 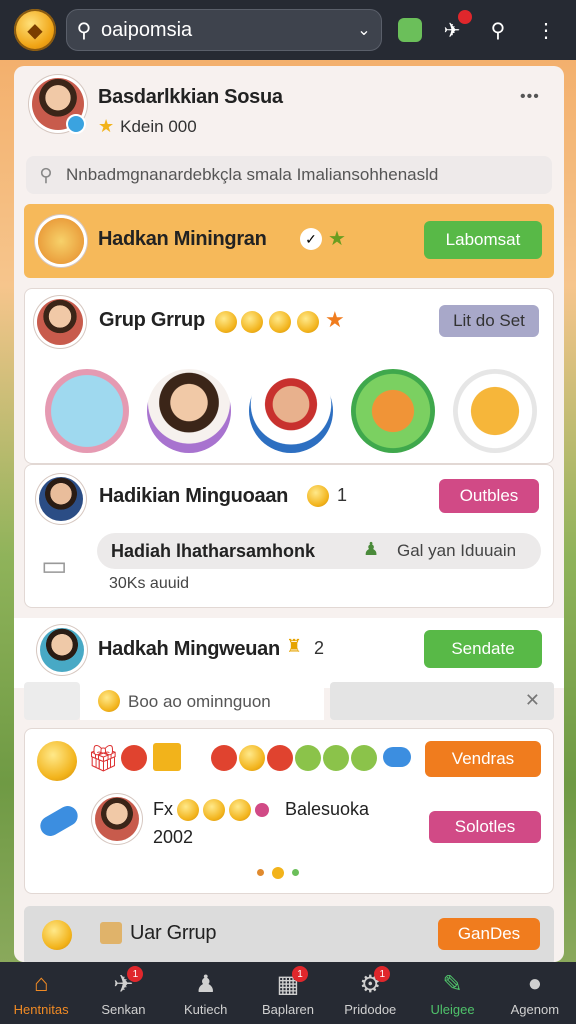 I want to click on weekly-action-button-2: Sendate, so click(x=483, y=649).